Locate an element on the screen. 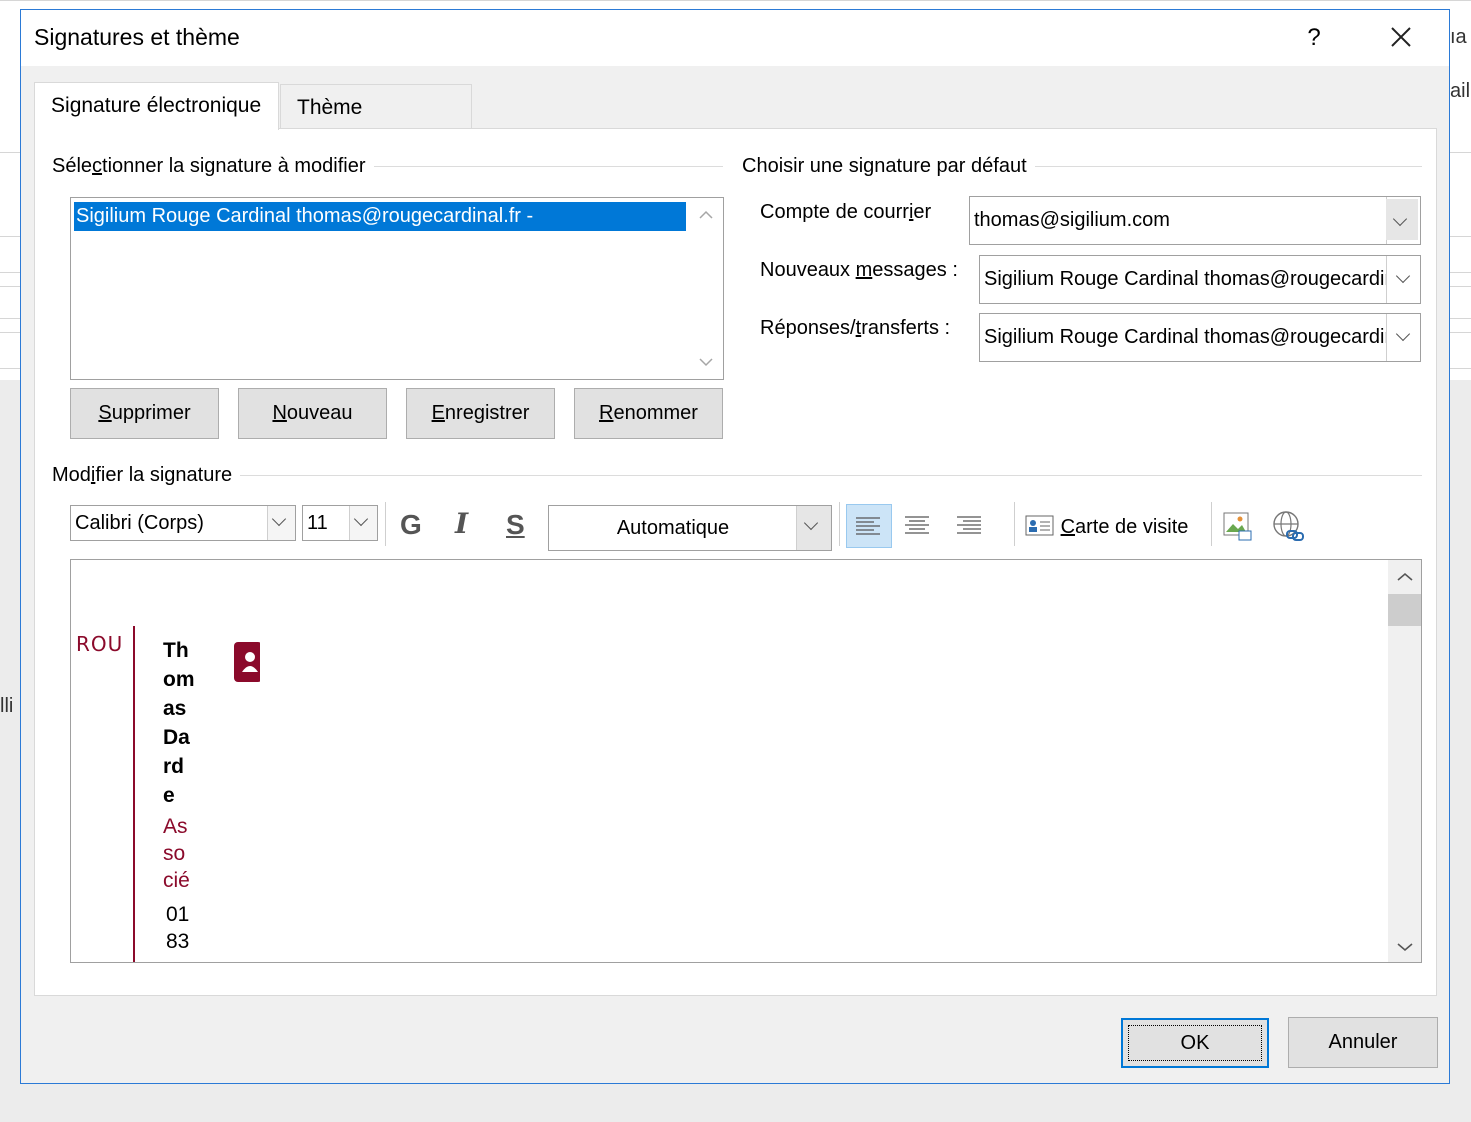  list-scrollbar is located at coordinates (705, 288).